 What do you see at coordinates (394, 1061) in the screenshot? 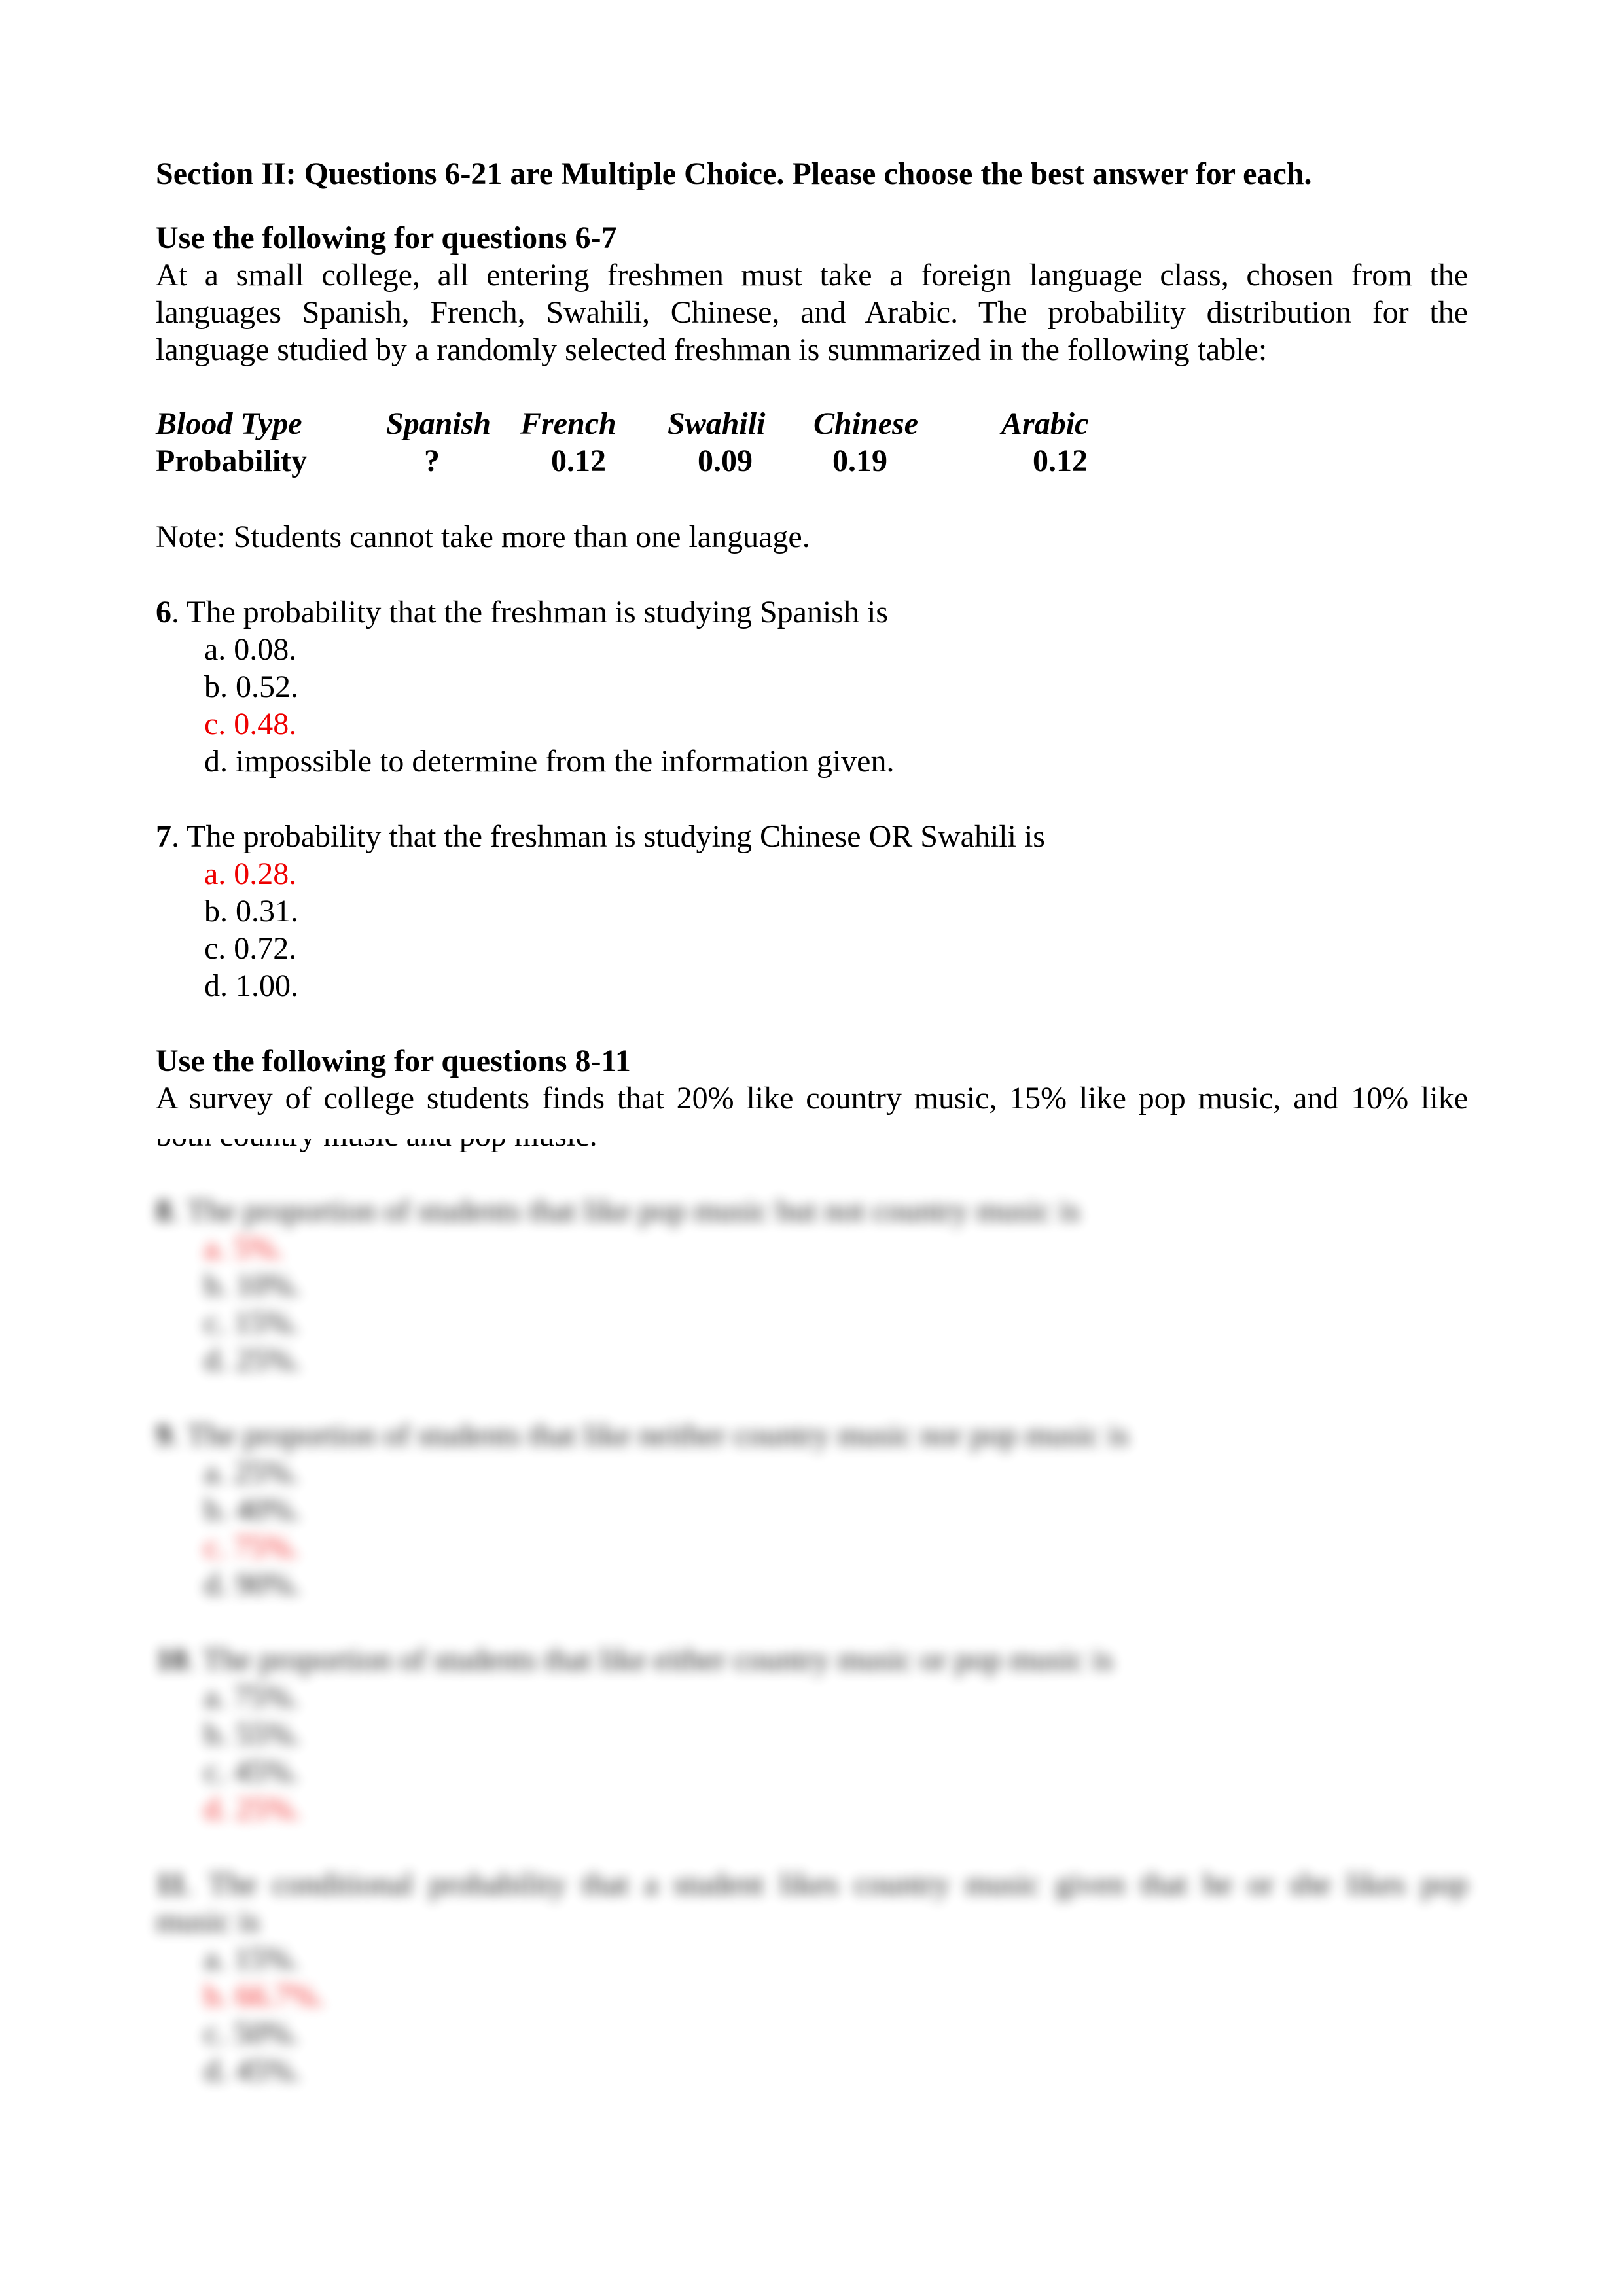
I see `group2-heading: Use the following for questions 8-11` at bounding box center [394, 1061].